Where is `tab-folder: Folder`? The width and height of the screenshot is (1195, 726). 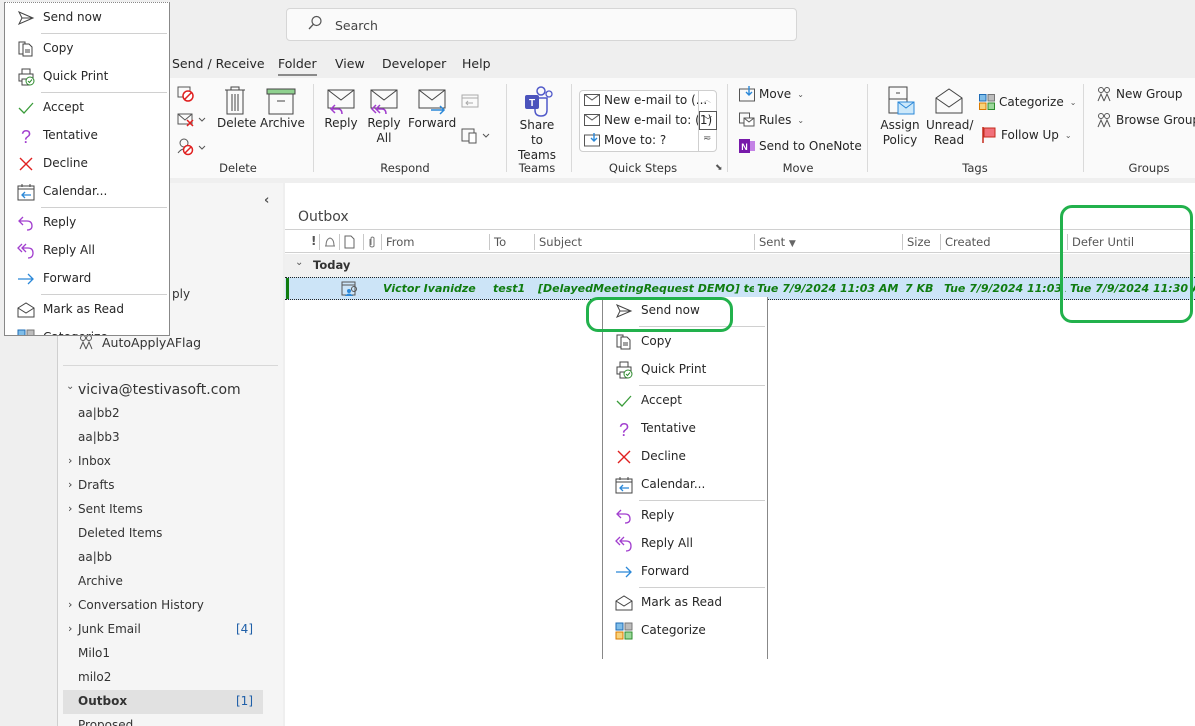 tab-folder: Folder is located at coordinates (297, 66).